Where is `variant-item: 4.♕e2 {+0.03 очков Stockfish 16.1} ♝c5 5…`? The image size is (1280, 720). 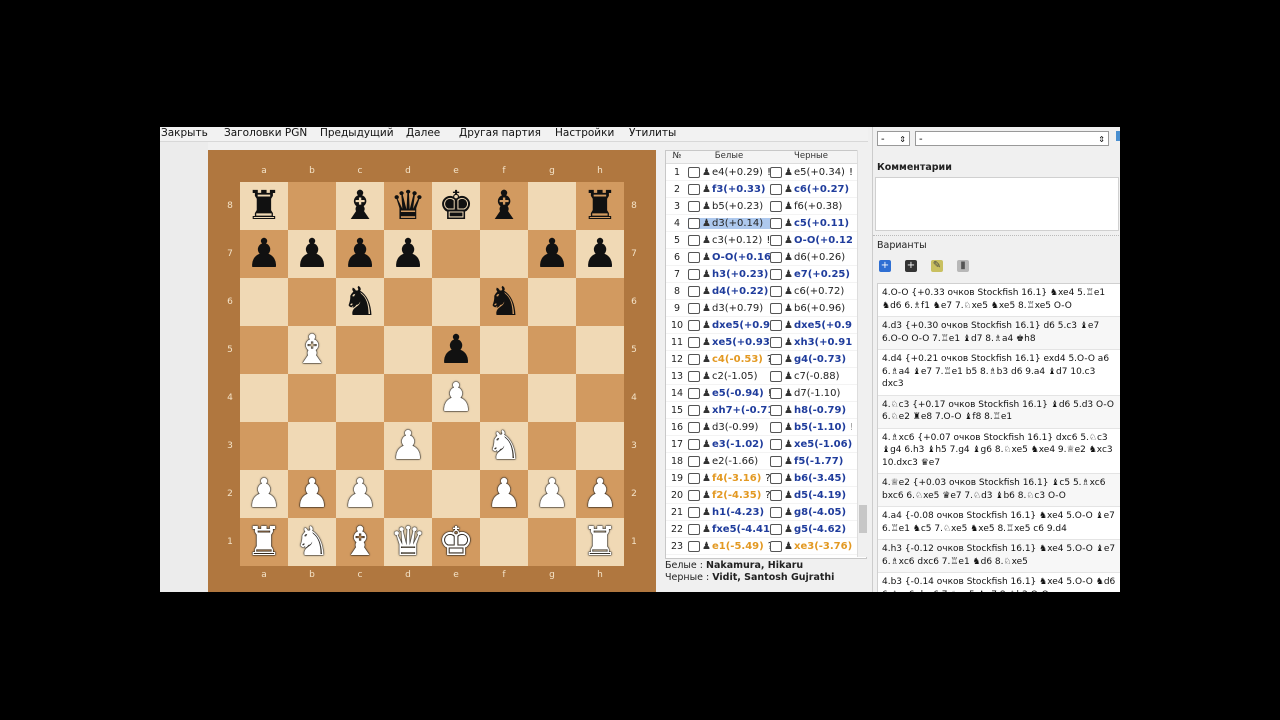
variant-item: 4.♕e2 {+0.03 очков Stockfish 16.1} ♝c5 5… is located at coordinates (999, 490).